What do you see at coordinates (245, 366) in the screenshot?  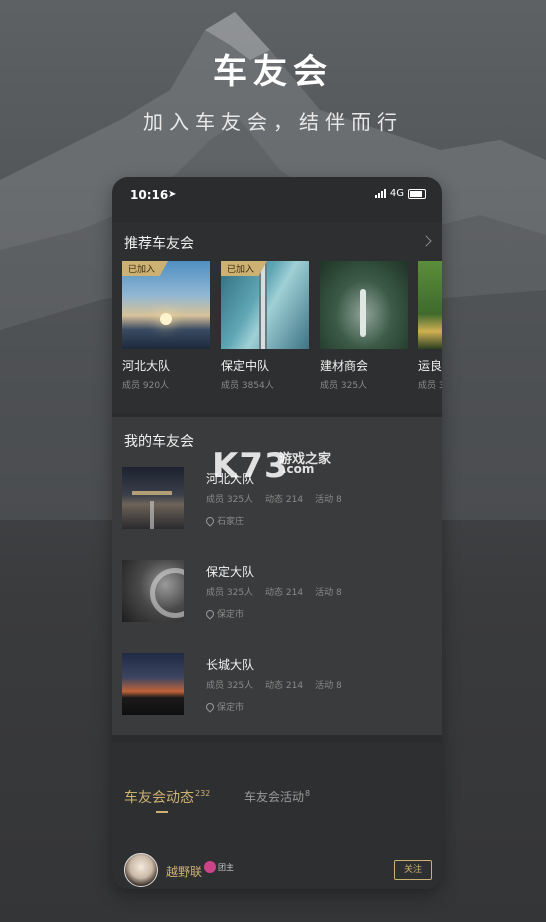 I see `club-name: 保定中队` at bounding box center [245, 366].